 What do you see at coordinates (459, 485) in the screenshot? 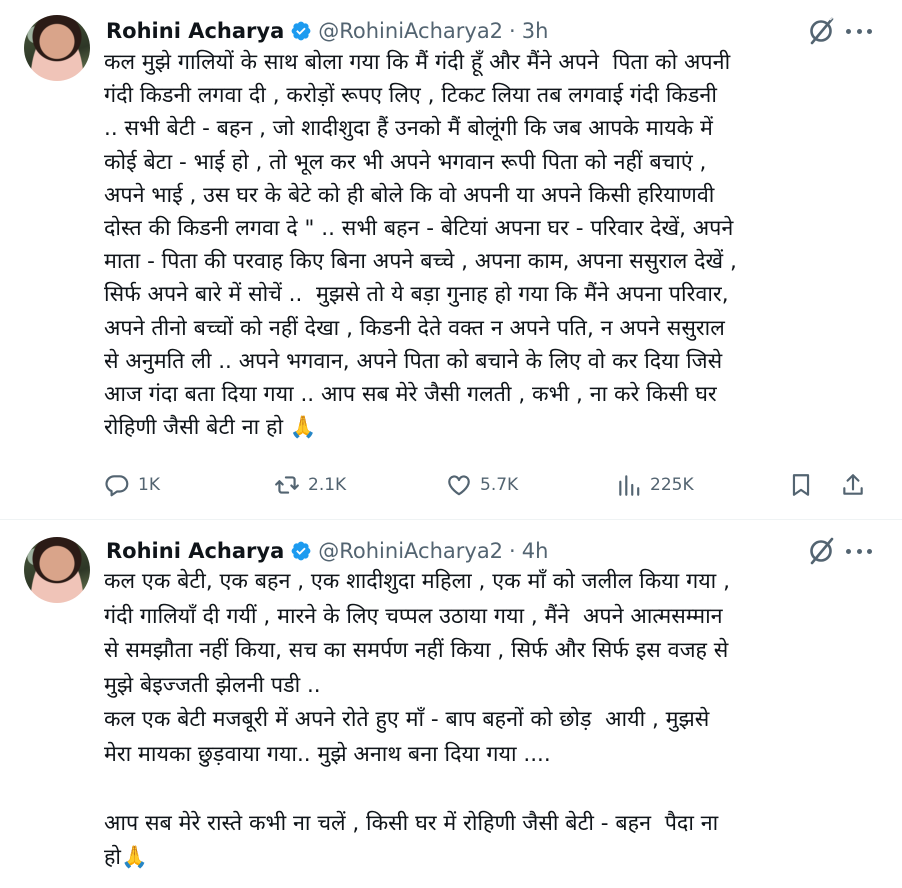
I see `like-icon` at bounding box center [459, 485].